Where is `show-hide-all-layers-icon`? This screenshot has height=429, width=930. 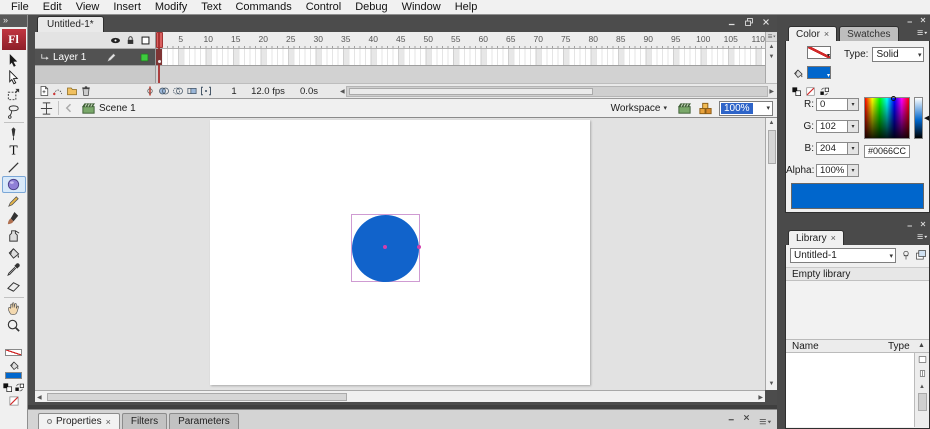
show-hide-all-layers-icon is located at coordinates (115, 40).